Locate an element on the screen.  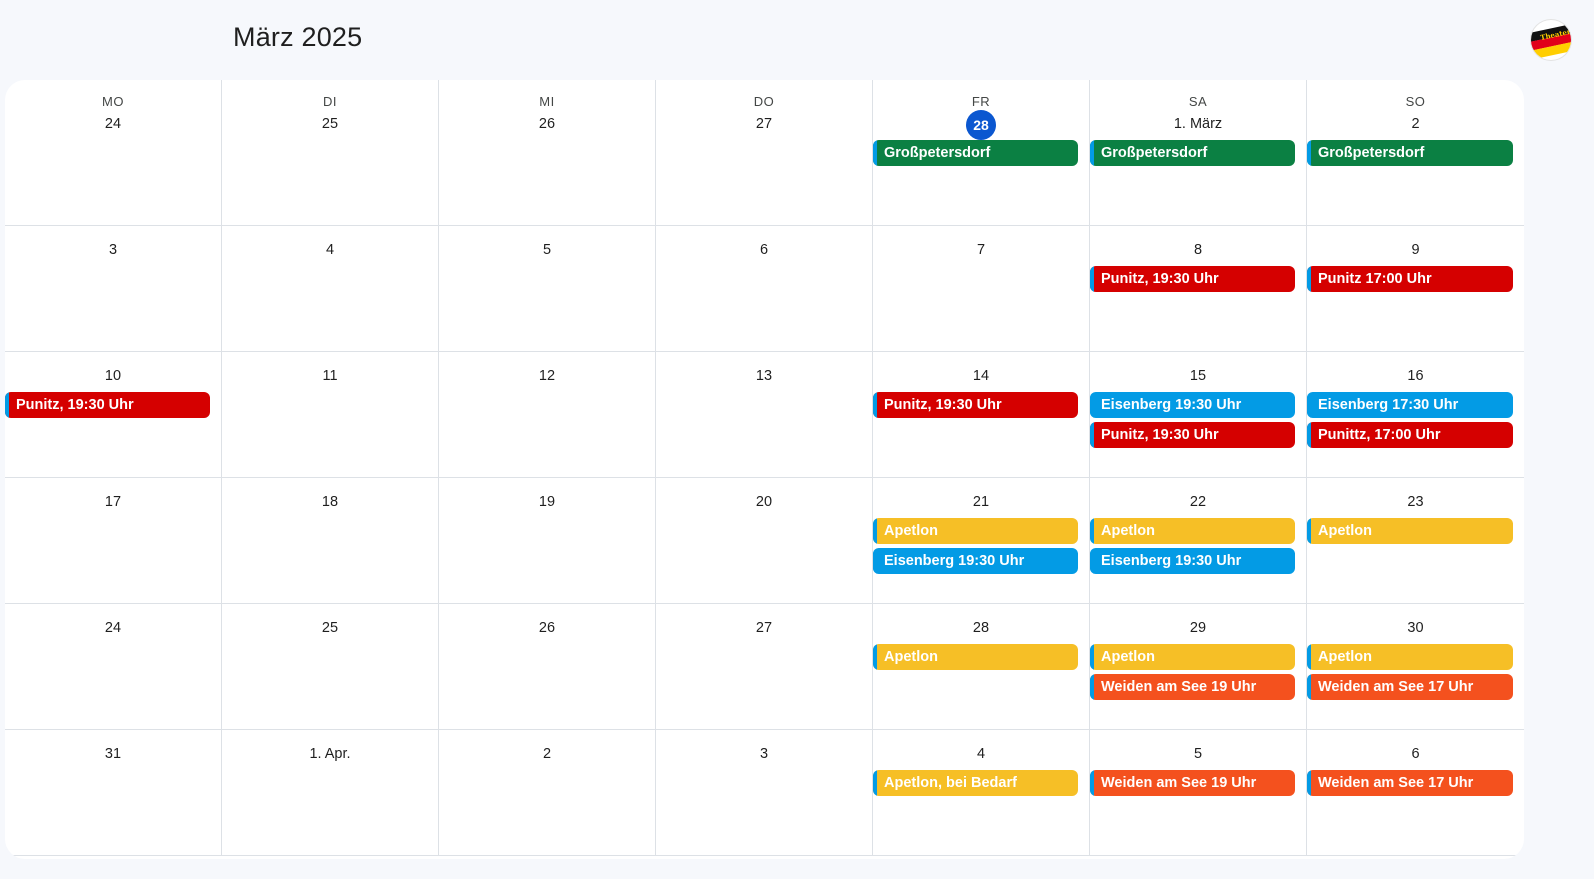
day-cell: 18 is located at coordinates (330, 541).